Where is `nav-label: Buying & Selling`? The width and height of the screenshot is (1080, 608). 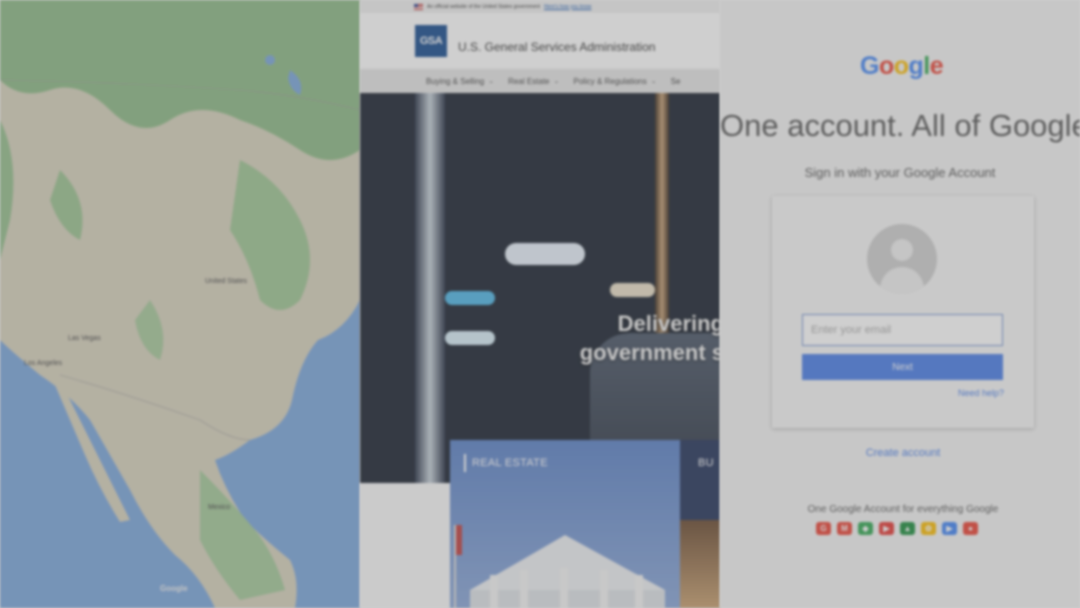
nav-label: Buying & Selling is located at coordinates (455, 81).